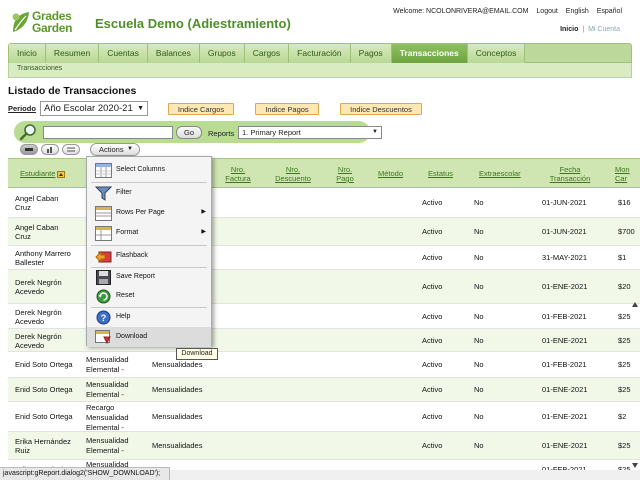 The image size is (640, 480). I want to click on menu-item-help: ? Help, so click(149, 317).